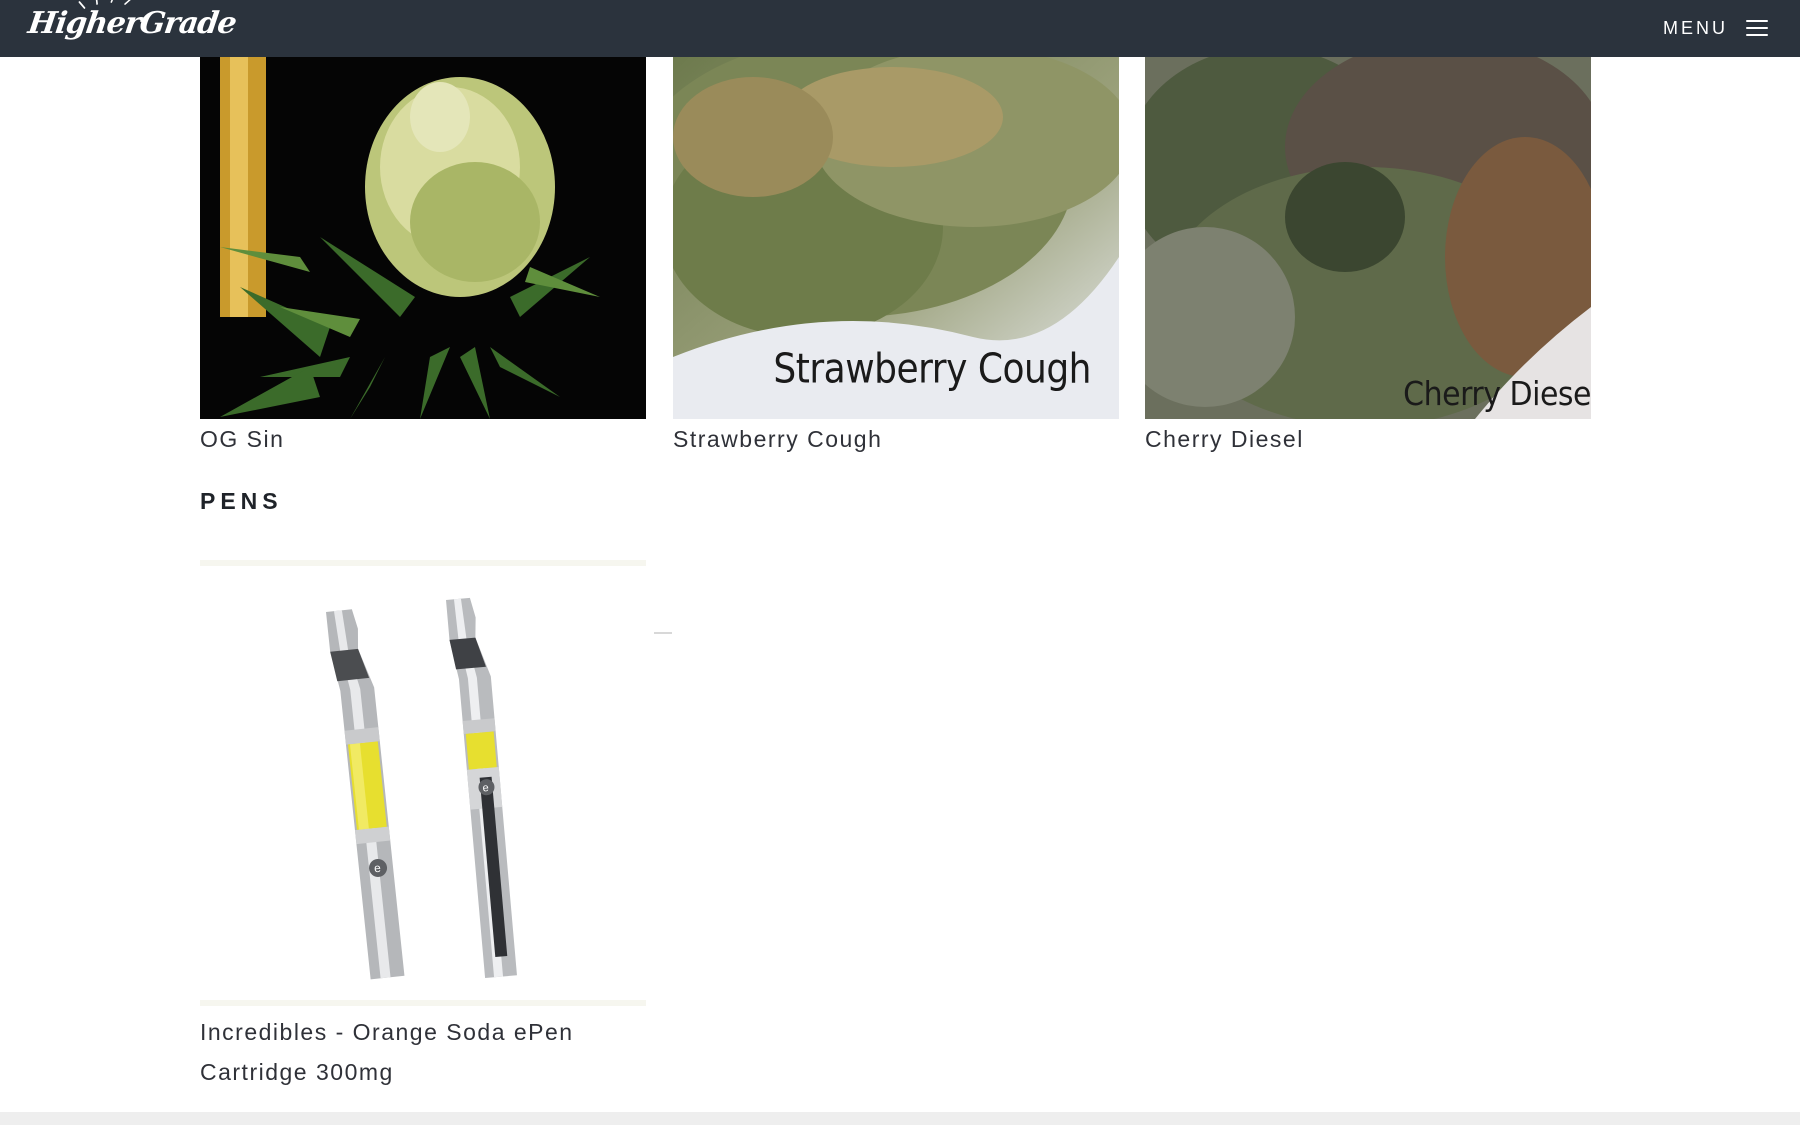 The image size is (1800, 1125). What do you see at coordinates (932, 369) in the screenshot?
I see `image-caption: Strawberry Cough` at bounding box center [932, 369].